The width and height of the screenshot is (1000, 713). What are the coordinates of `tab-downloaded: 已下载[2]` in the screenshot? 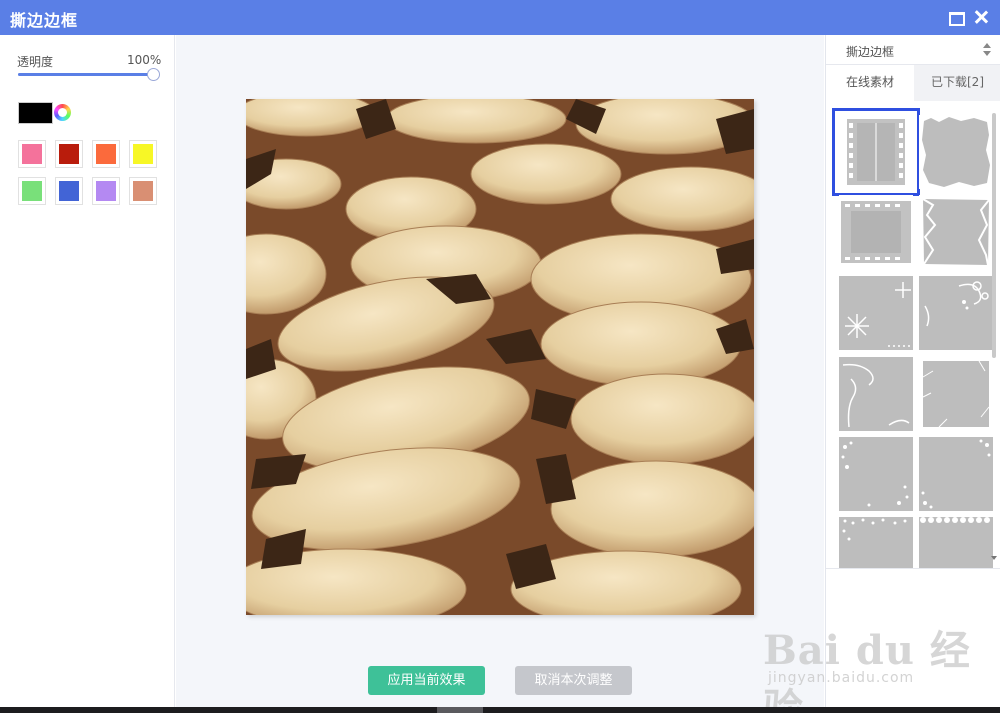 It's located at (957, 83).